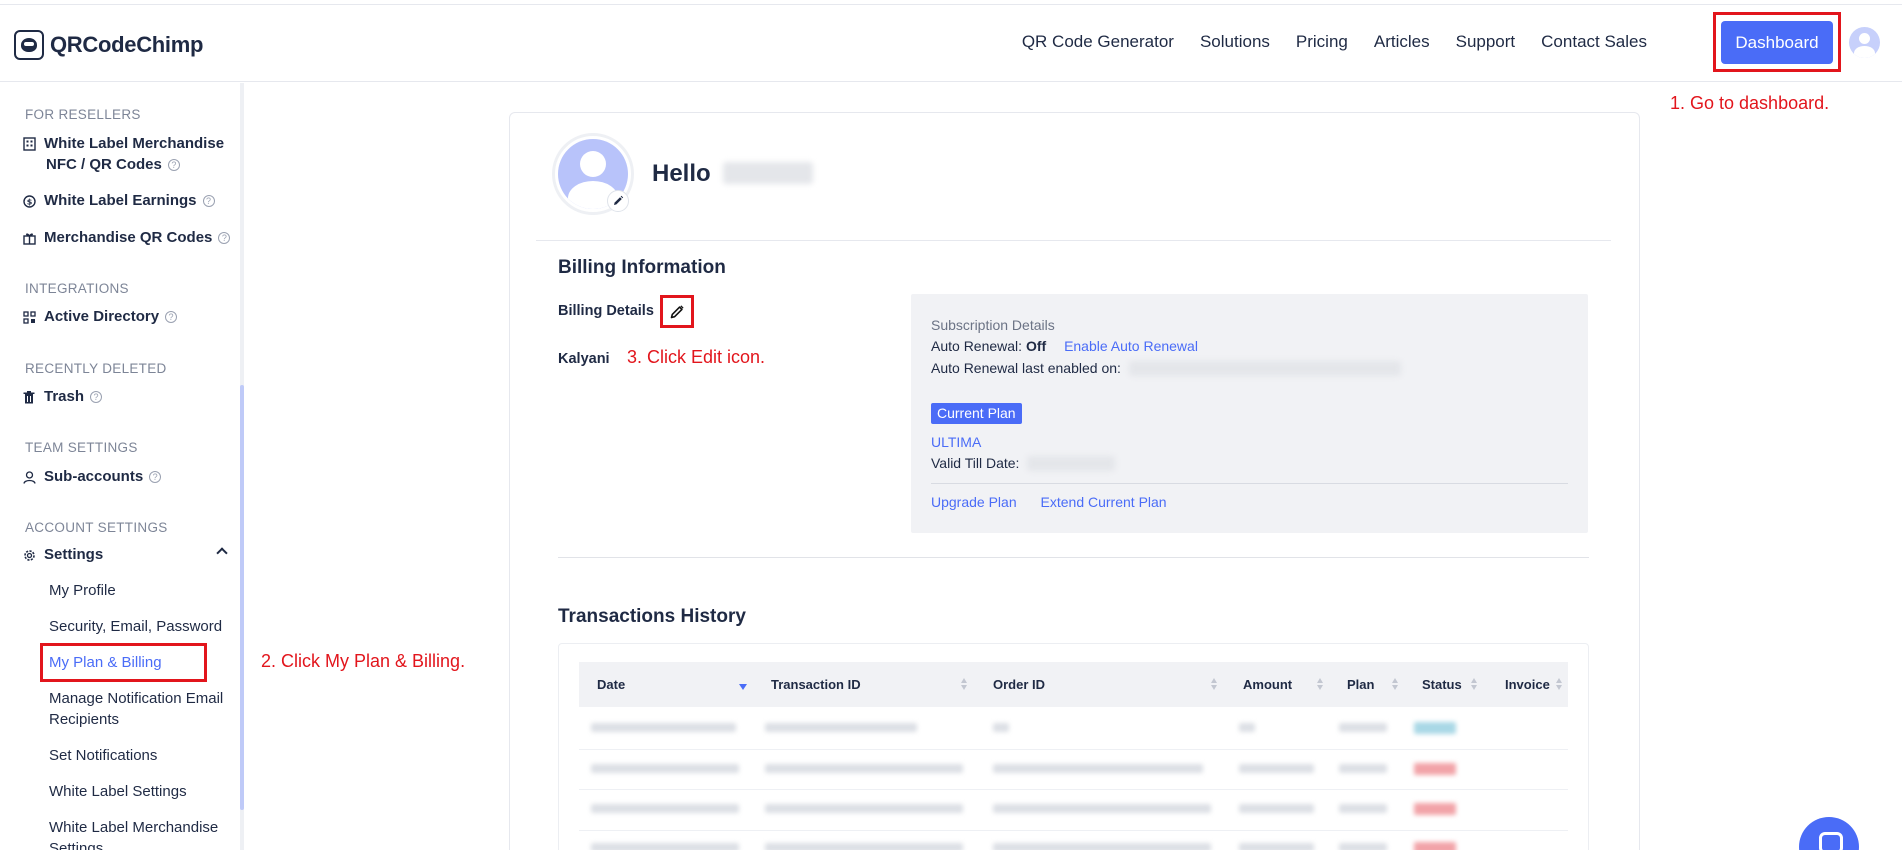 This screenshot has width=1902, height=850. What do you see at coordinates (1777, 42) in the screenshot?
I see `dashboard-button: Dashboard` at bounding box center [1777, 42].